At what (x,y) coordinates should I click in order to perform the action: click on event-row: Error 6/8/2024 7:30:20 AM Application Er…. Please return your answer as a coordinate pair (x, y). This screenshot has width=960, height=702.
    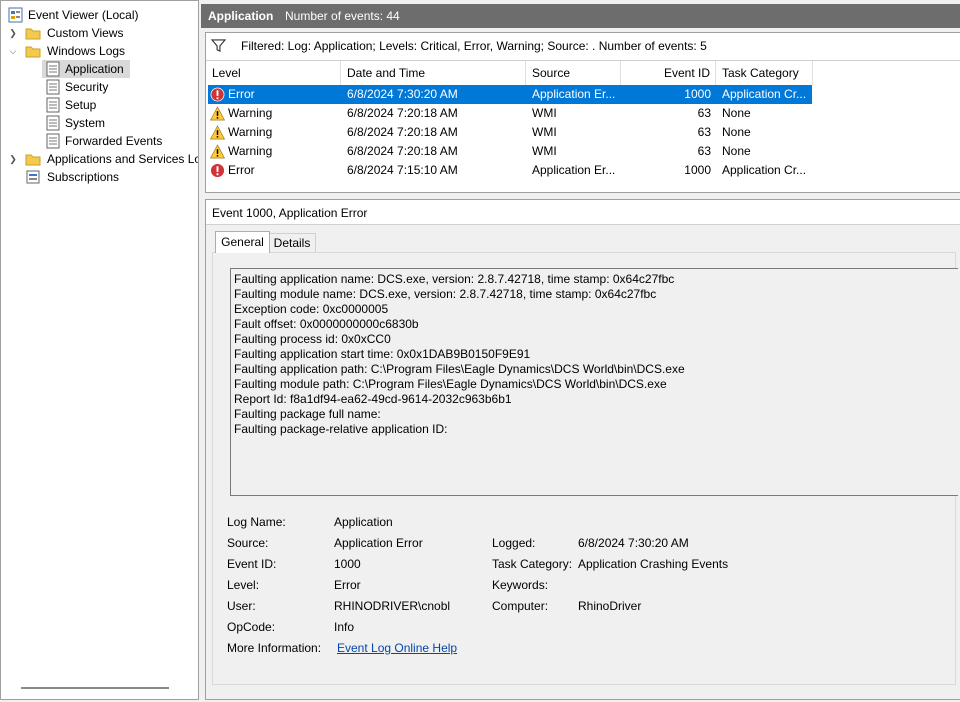
    Looking at the image, I should click on (510, 94).